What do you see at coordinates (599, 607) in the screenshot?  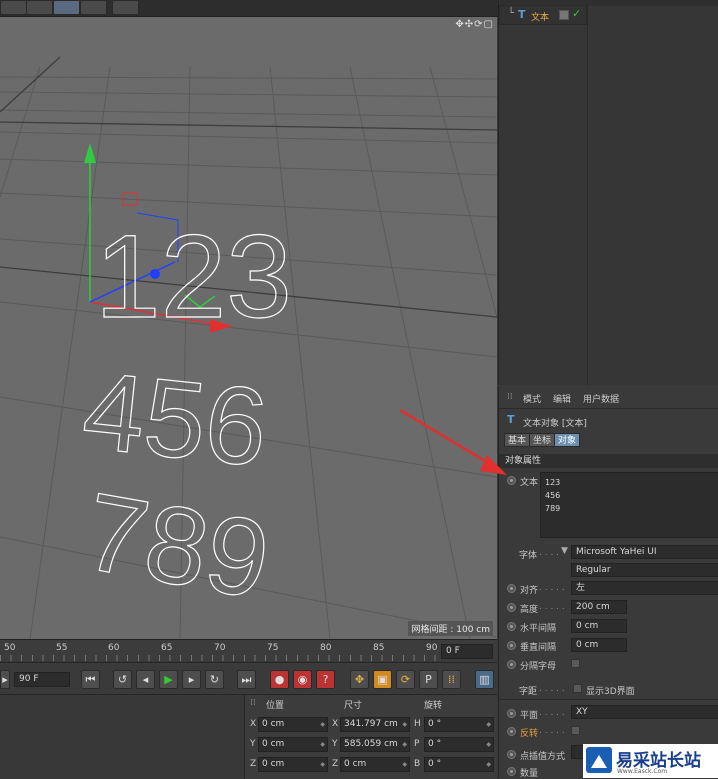 I see `height-field: 200 cm` at bounding box center [599, 607].